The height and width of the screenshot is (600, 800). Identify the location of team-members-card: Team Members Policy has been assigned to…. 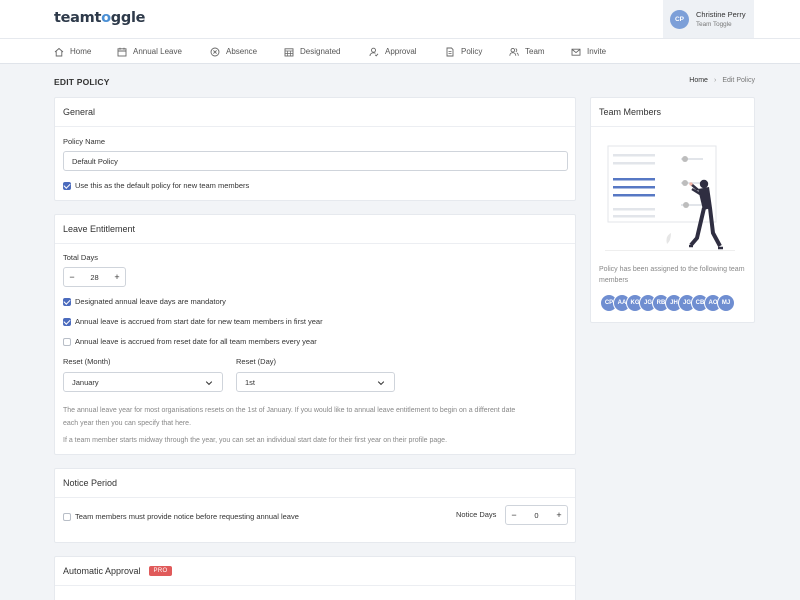
(672, 210).